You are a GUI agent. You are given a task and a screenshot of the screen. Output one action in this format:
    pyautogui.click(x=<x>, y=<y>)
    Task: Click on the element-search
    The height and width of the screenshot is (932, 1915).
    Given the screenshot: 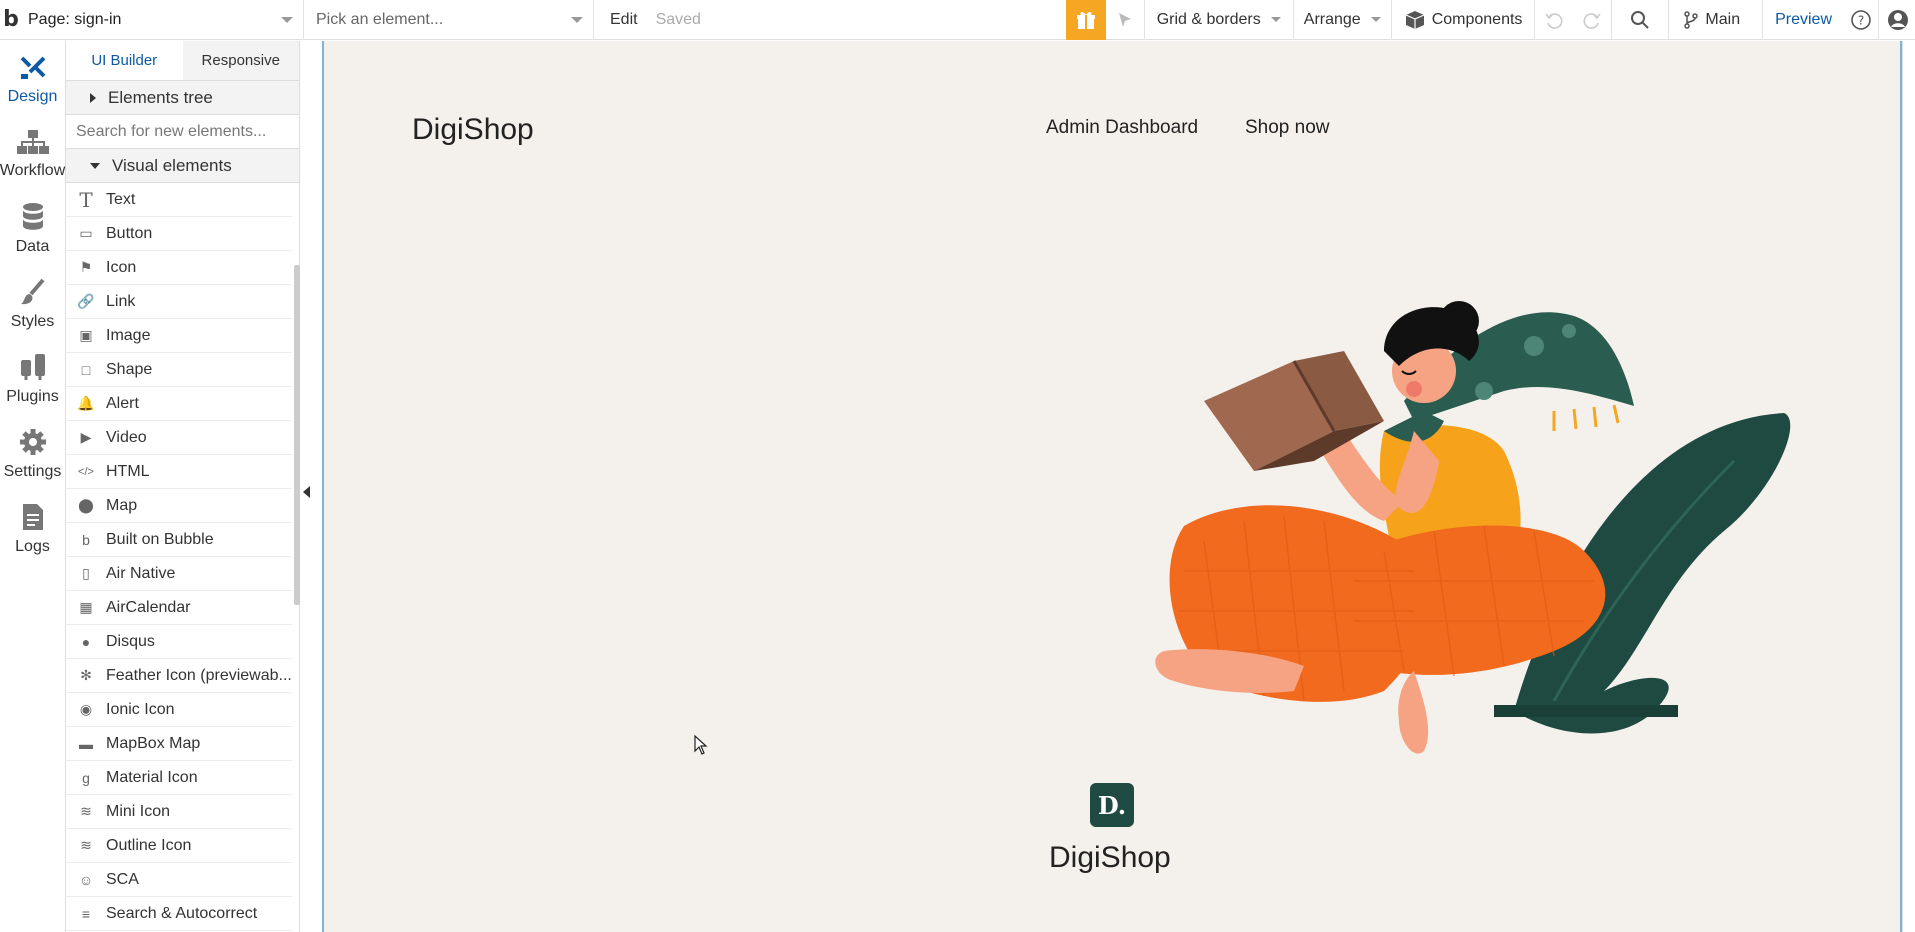 What is the action you would take?
    pyautogui.click(x=182, y=132)
    